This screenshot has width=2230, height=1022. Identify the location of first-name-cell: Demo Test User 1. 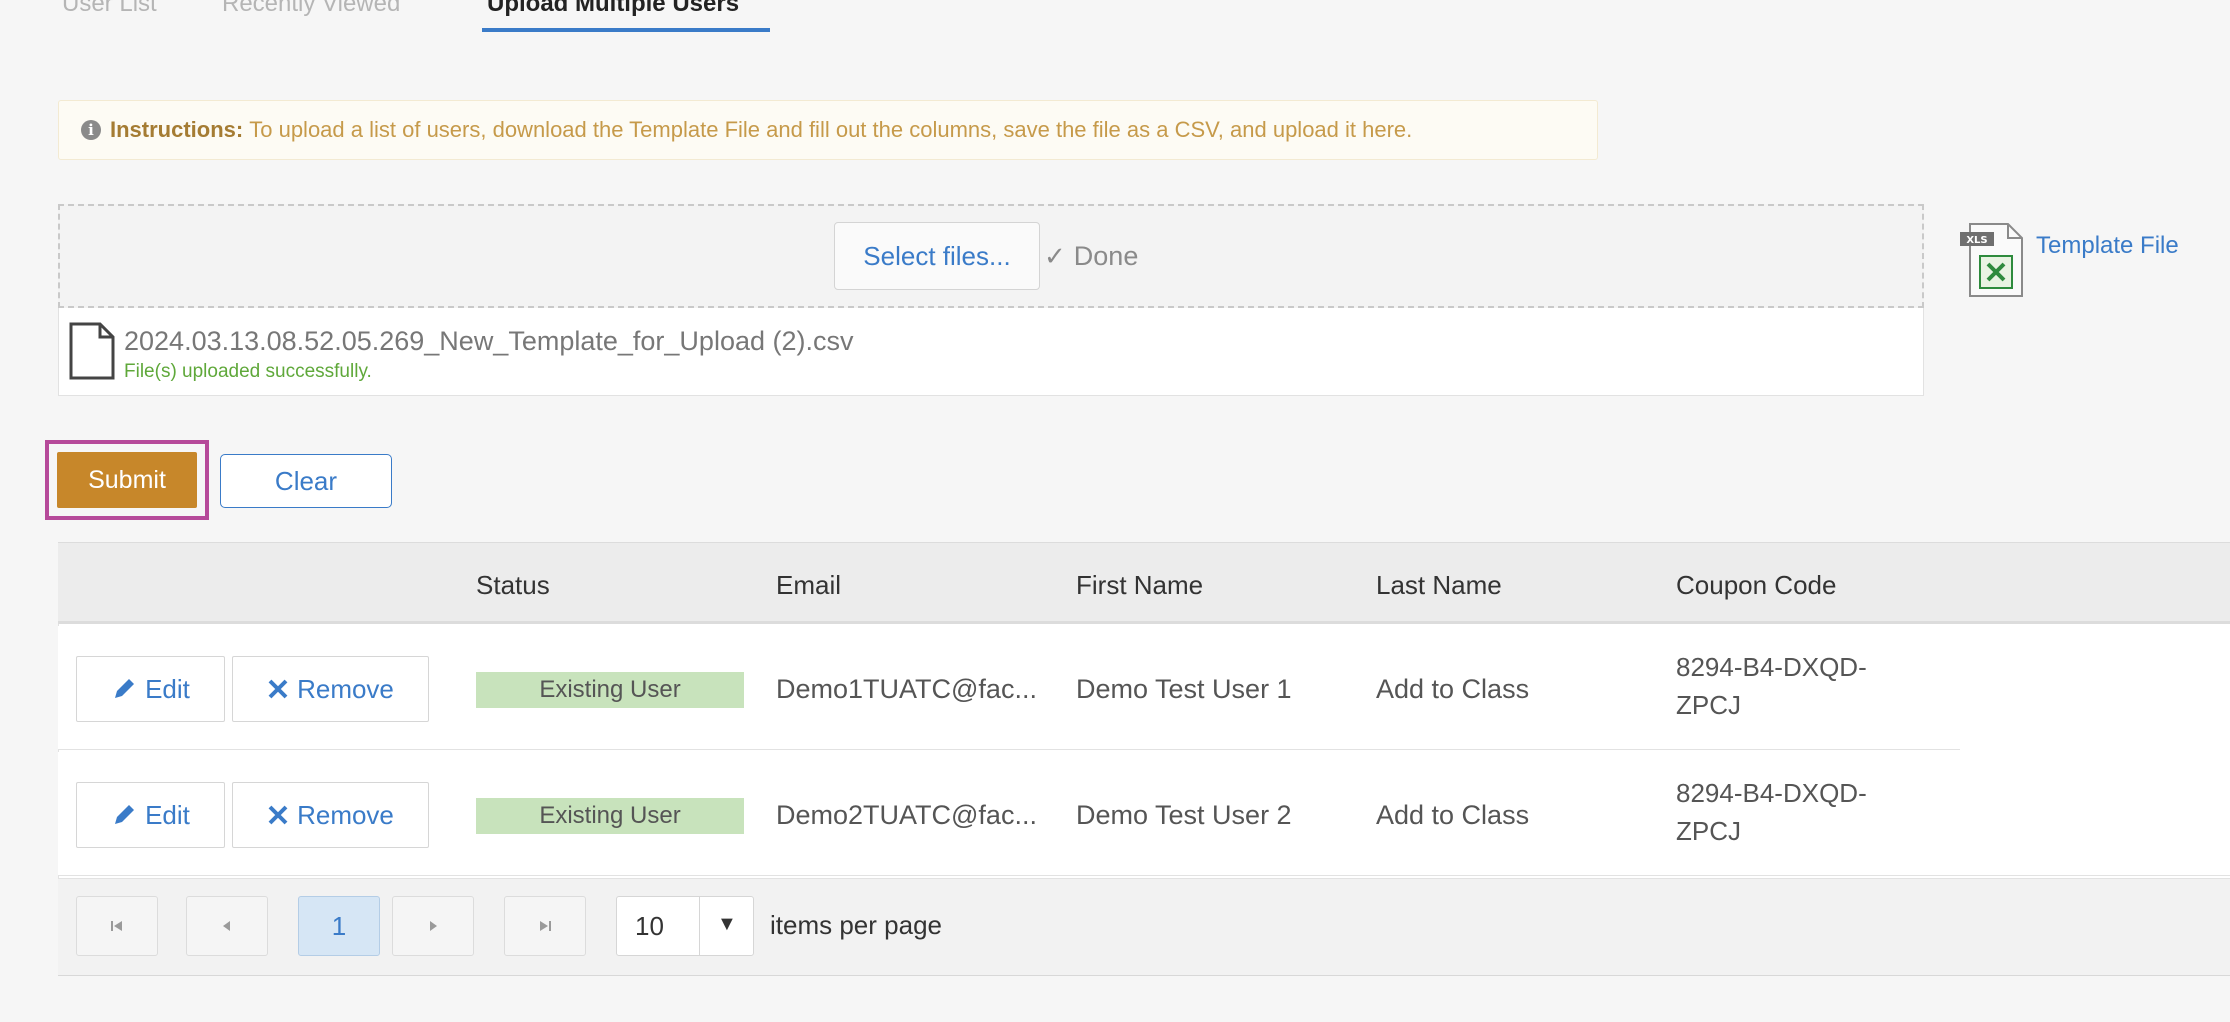
(1184, 689).